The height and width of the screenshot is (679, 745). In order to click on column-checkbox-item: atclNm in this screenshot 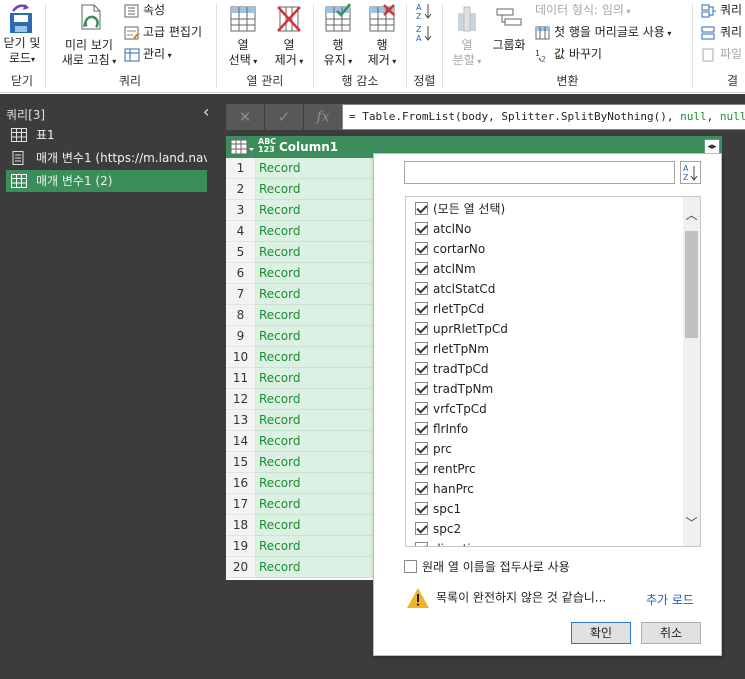, I will do `click(445, 269)`.